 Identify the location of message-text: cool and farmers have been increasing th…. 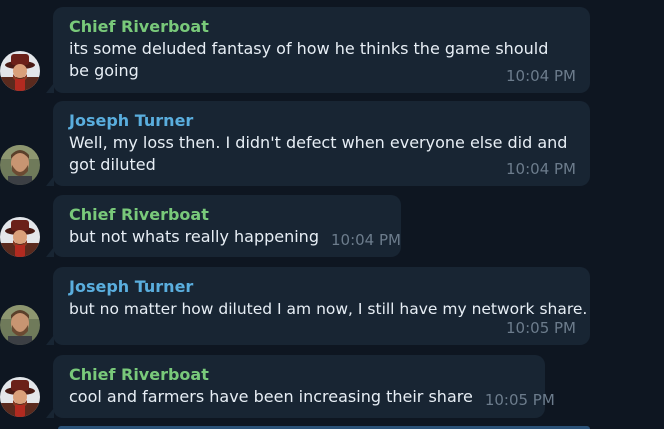
(312, 398).